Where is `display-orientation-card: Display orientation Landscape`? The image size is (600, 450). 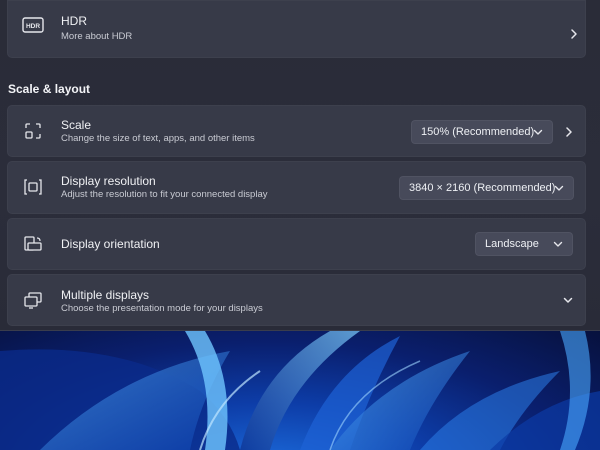 display-orientation-card: Display orientation Landscape is located at coordinates (296, 244).